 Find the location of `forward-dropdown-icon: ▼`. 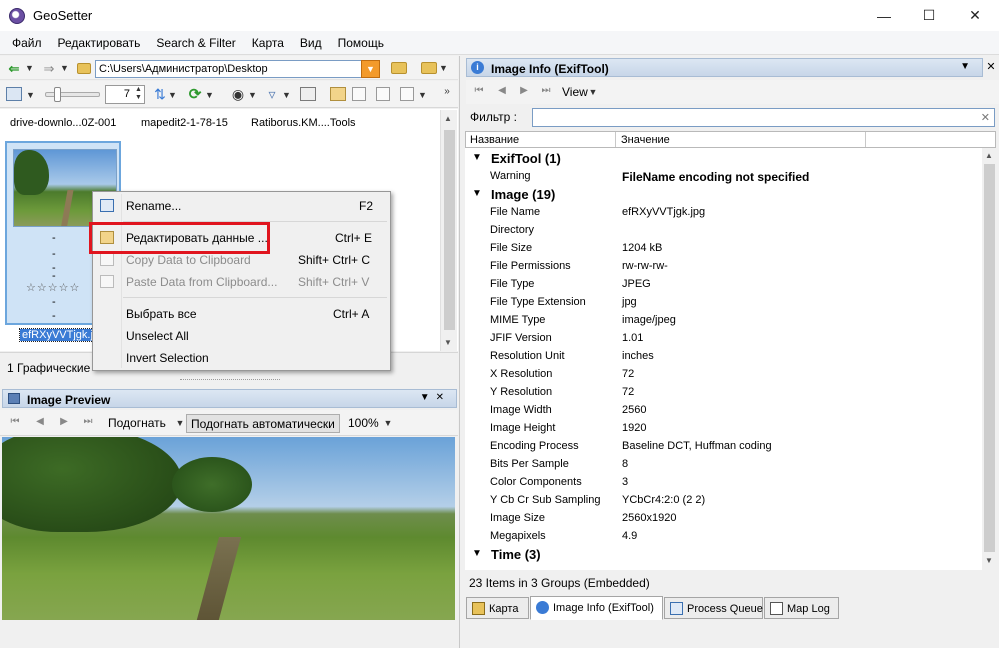

forward-dropdown-icon: ▼ is located at coordinates (64, 68).